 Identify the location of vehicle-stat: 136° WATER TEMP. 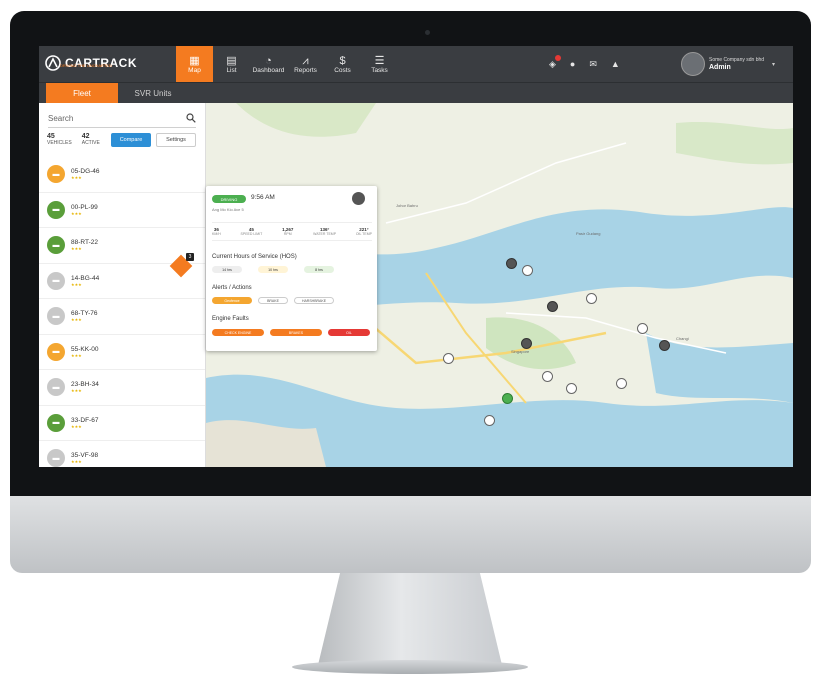
(324, 231).